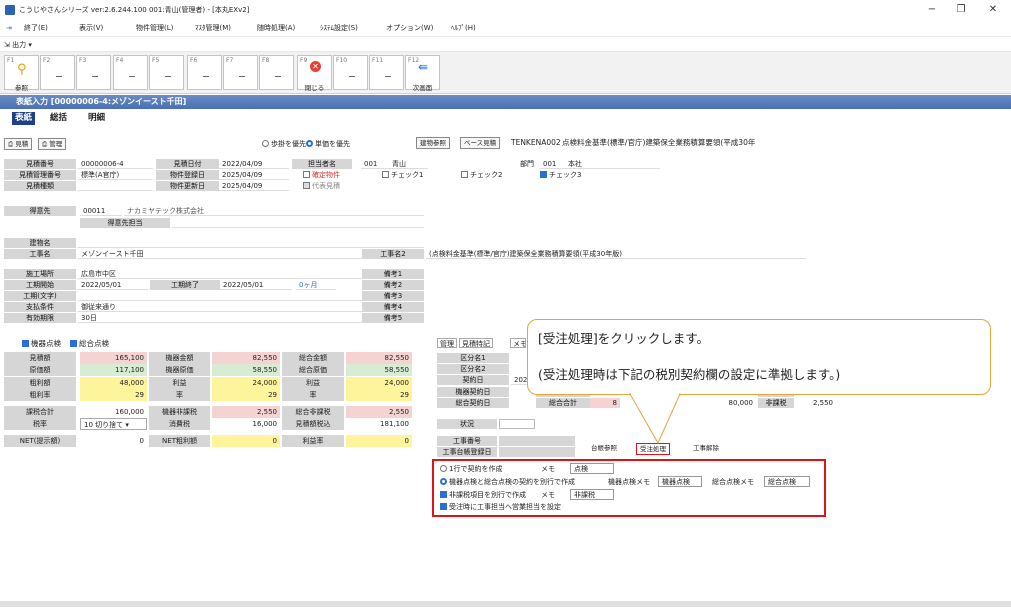 This screenshot has height=607, width=1011. Describe the element at coordinates (592, 494) in the screenshot. I see `memo3-input: 非課税` at that location.